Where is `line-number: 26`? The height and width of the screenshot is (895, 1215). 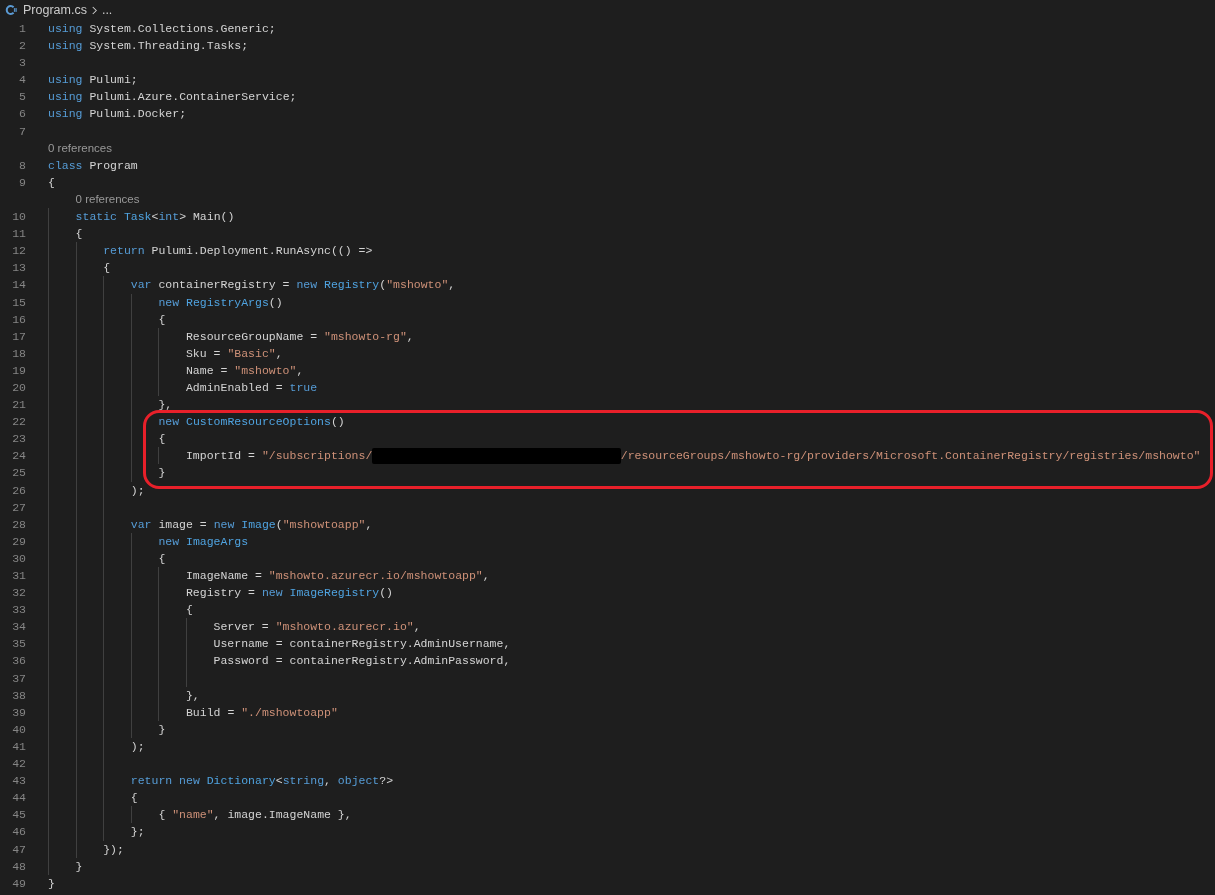
line-number: 26 is located at coordinates (19, 490).